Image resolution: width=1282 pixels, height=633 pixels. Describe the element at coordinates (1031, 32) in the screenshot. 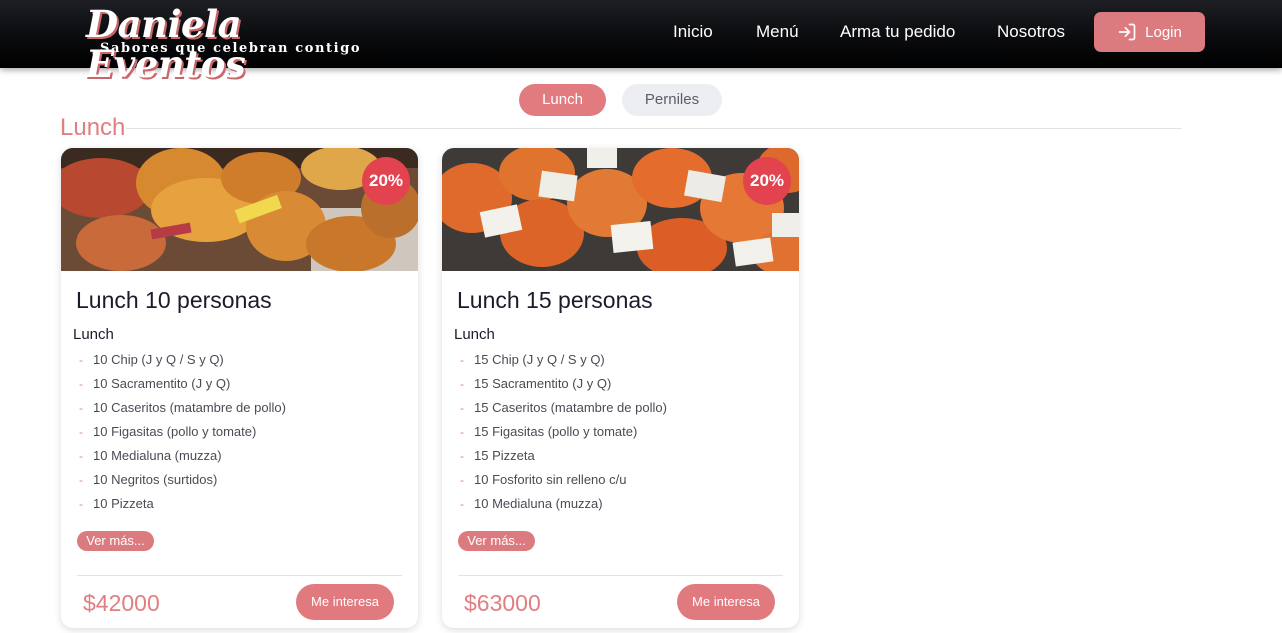

I see `nav-nosotros: Nosotros` at that location.